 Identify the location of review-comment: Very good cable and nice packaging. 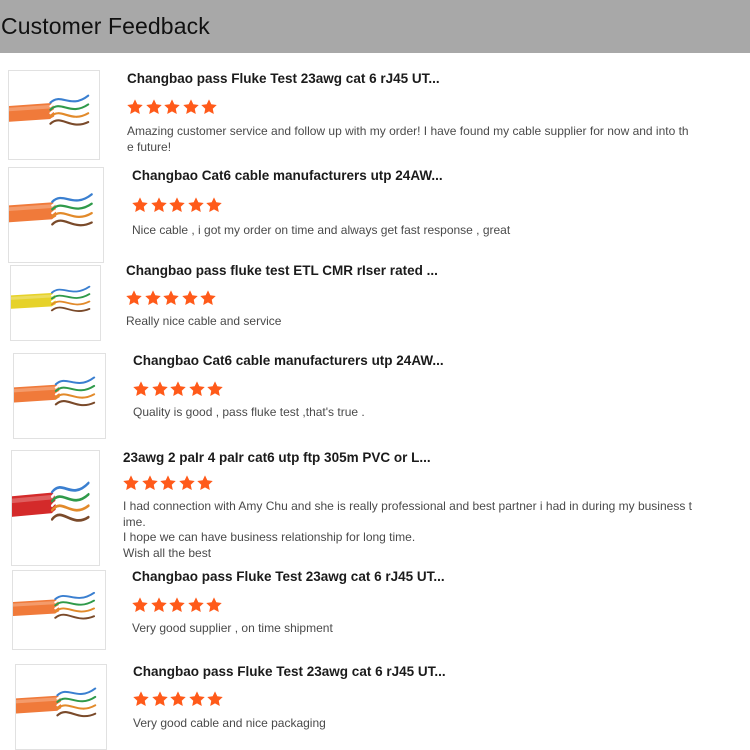
(229, 723).